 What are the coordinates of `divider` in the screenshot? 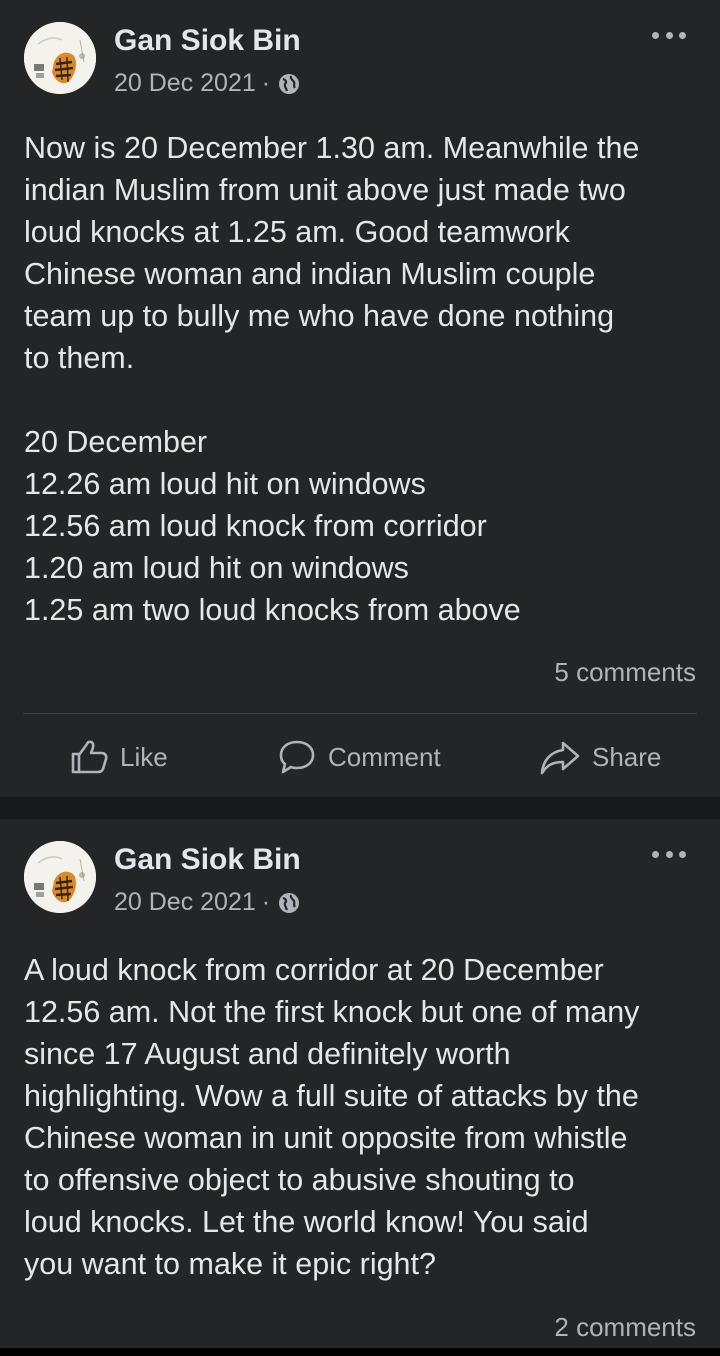 It's located at (360, 713).